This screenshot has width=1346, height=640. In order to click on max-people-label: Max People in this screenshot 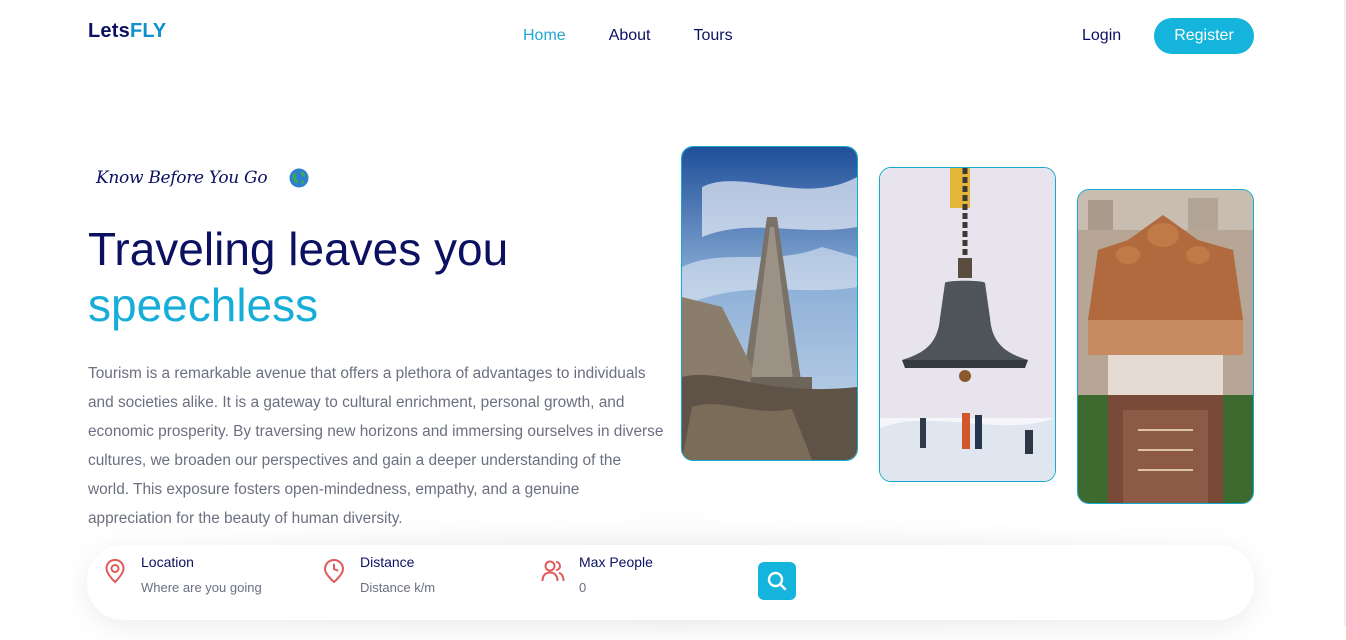, I will do `click(616, 562)`.